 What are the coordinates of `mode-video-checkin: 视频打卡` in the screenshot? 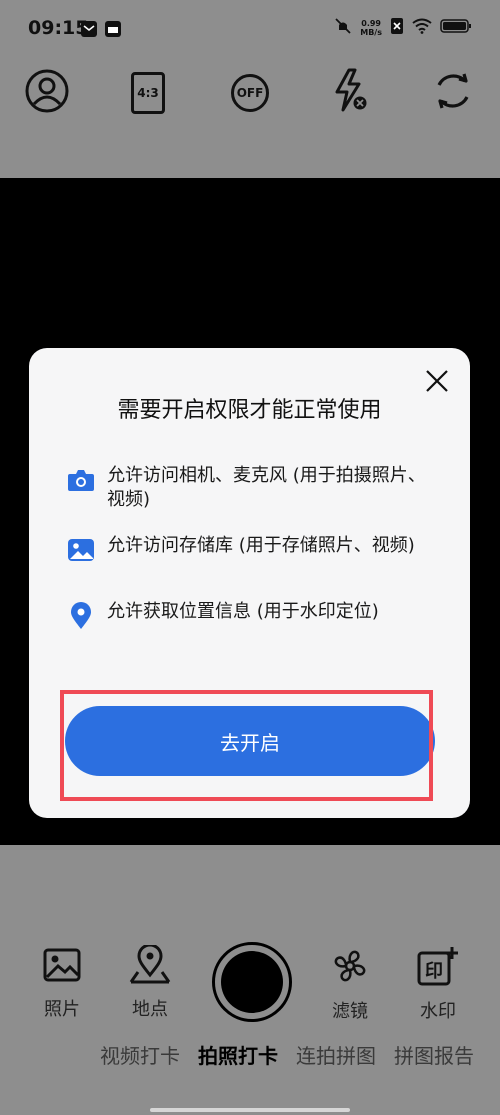 It's located at (140, 1054).